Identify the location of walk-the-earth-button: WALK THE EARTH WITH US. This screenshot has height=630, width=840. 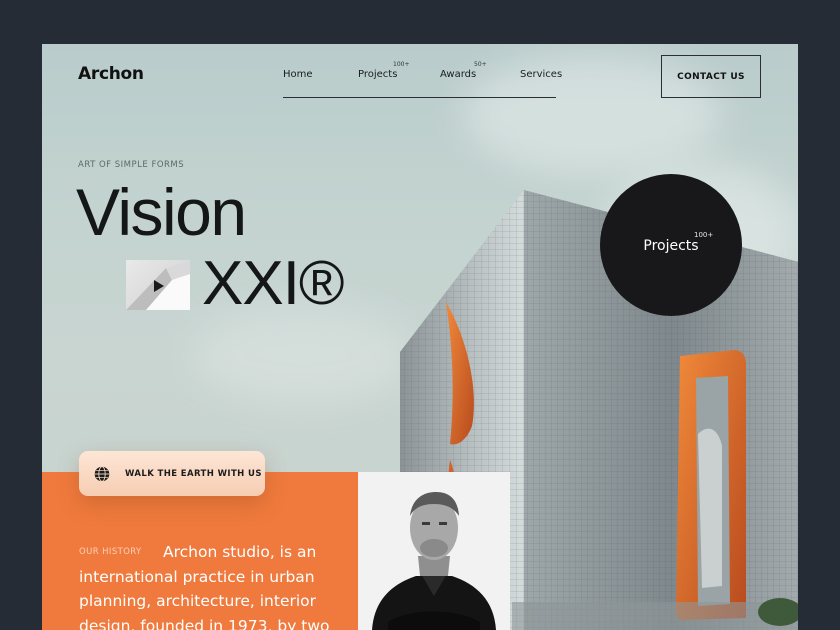
(172, 473).